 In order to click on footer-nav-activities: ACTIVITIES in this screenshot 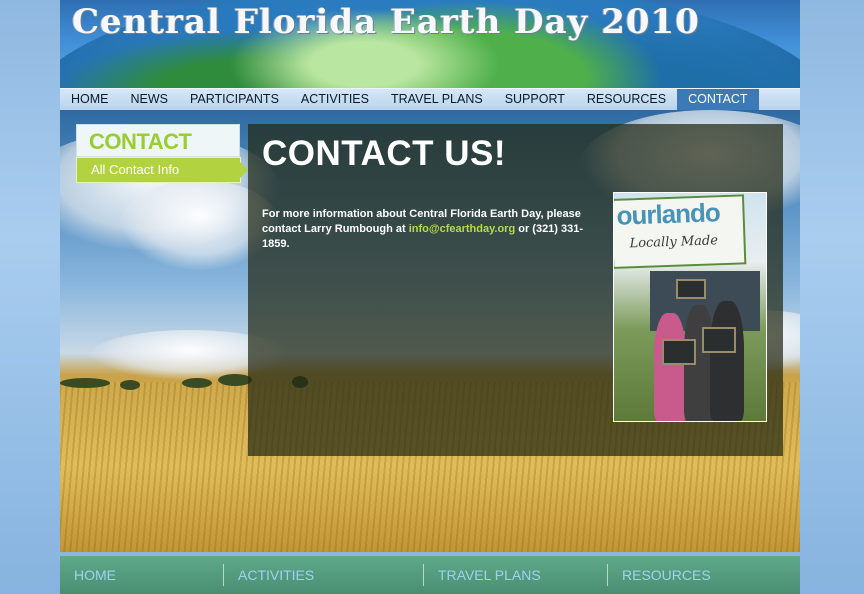, I will do `click(323, 575)`.